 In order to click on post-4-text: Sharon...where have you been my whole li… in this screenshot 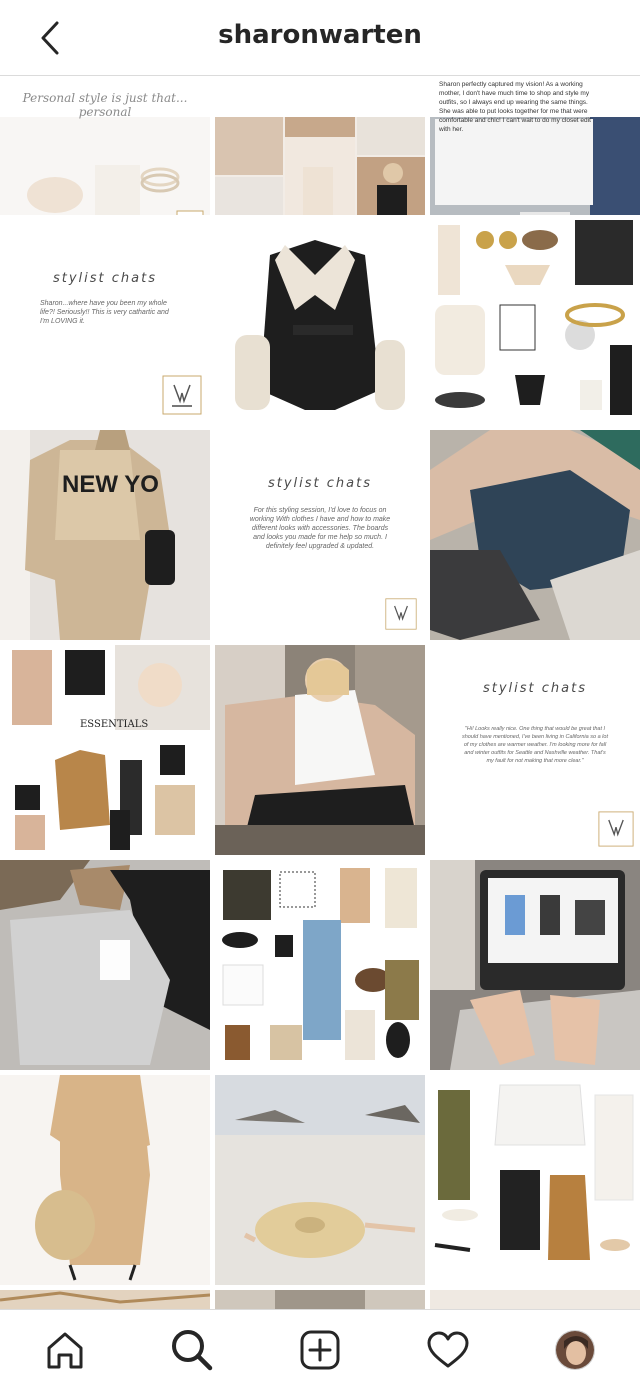, I will do `click(104, 312)`.